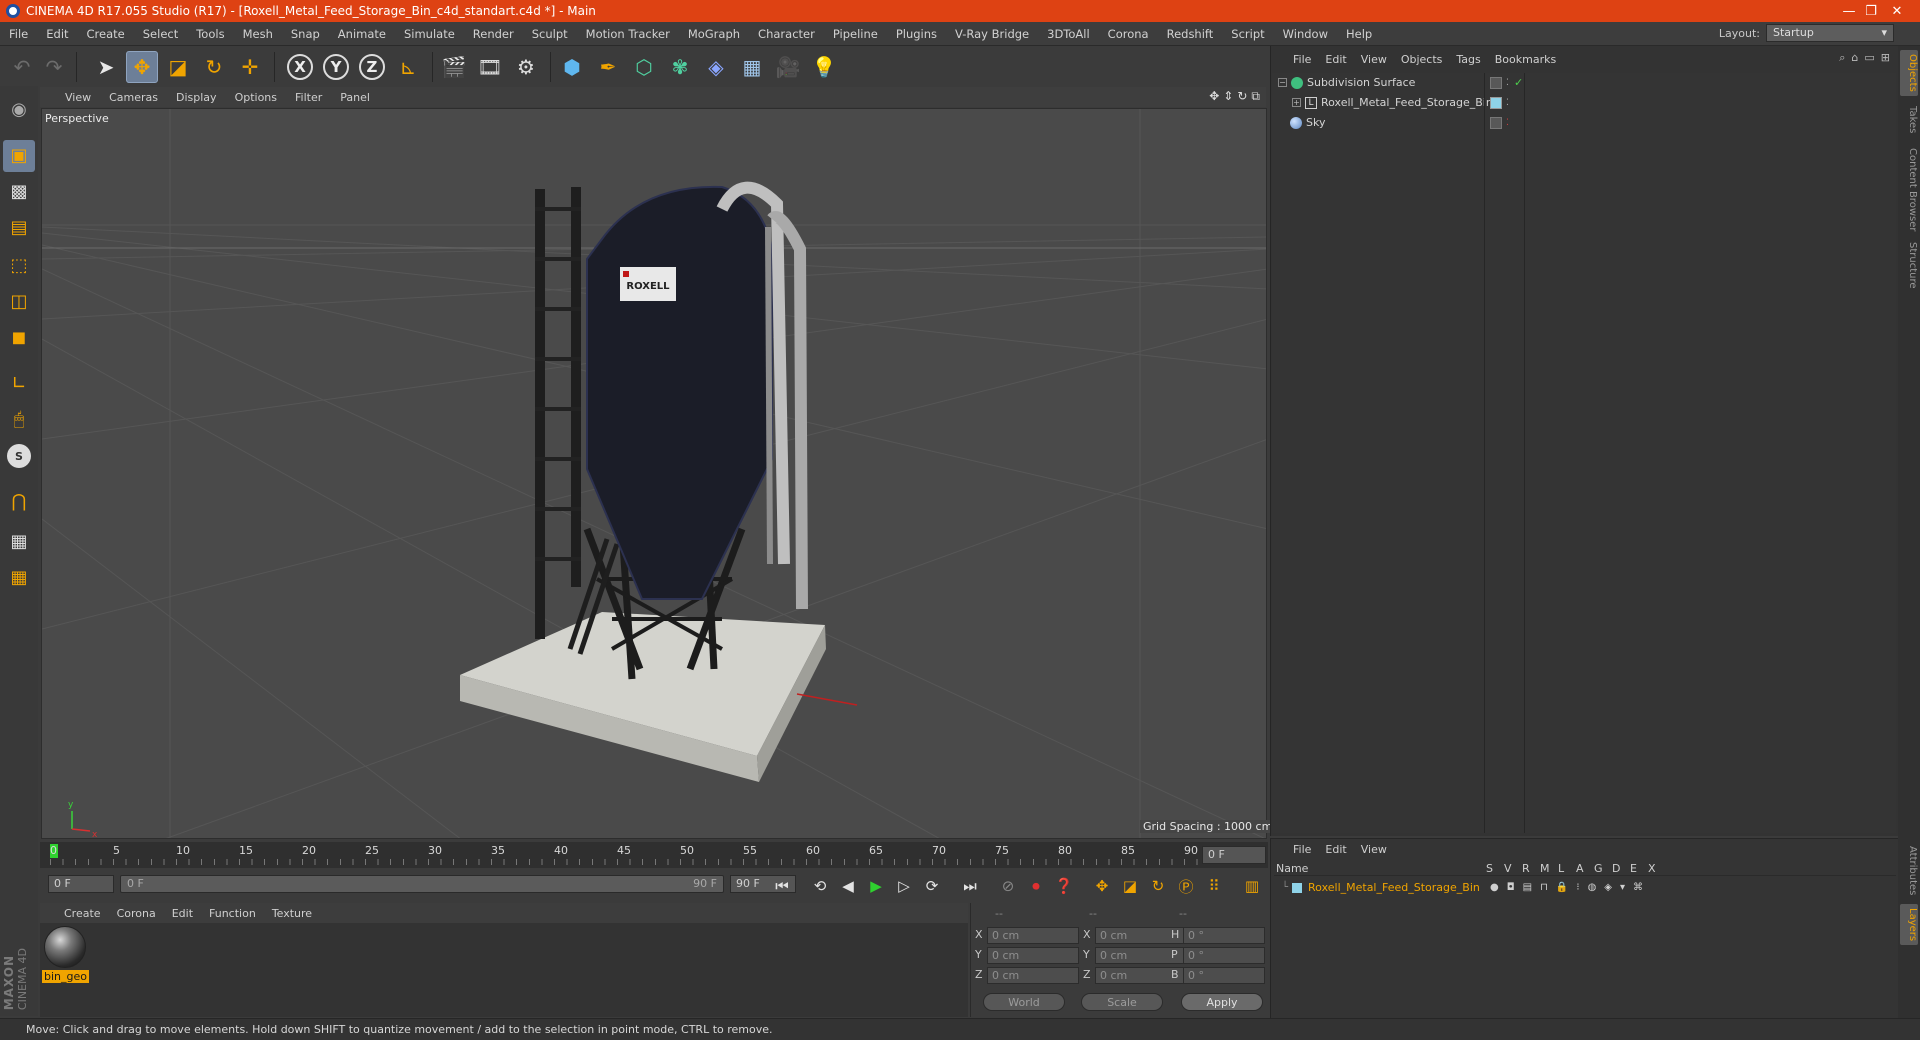 This screenshot has height=1040, width=1920. I want to click on workplane-mode-button: ▤, so click(19, 228).